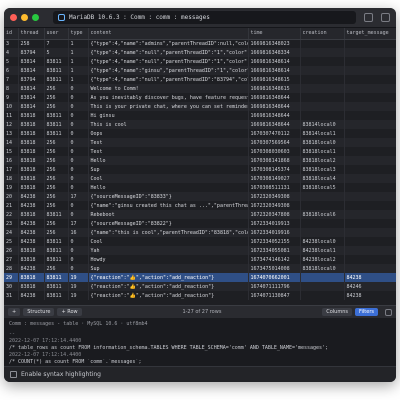  What do you see at coordinates (78, 34) in the screenshot?
I see `column-header-type: type` at bounding box center [78, 34].